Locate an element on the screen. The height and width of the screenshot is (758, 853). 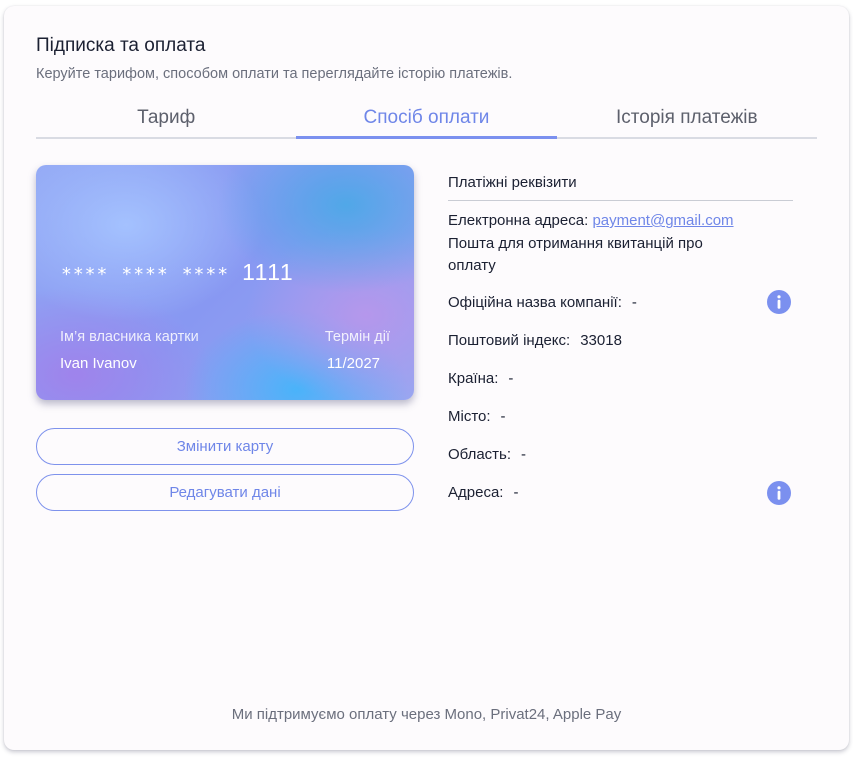
tab-plan: Тариф is located at coordinates (166, 120).